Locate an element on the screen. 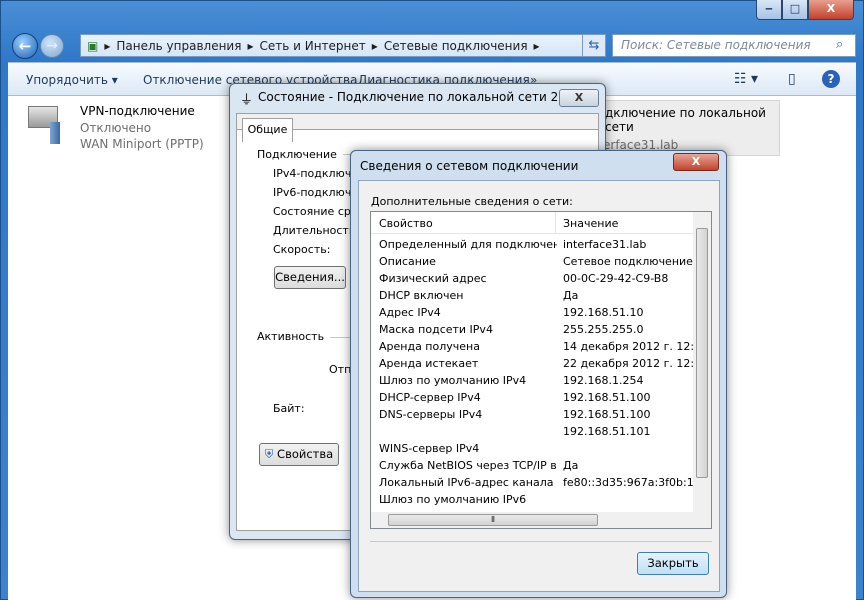 This screenshot has width=864, height=600. network-computer-icon is located at coordinates (45, 124).